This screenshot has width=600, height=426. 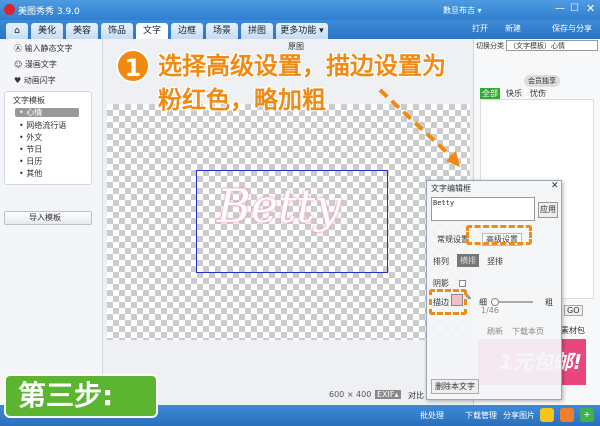 What do you see at coordinates (441, 261) in the screenshot?
I see `arrange-label: 排列` at bounding box center [441, 261].